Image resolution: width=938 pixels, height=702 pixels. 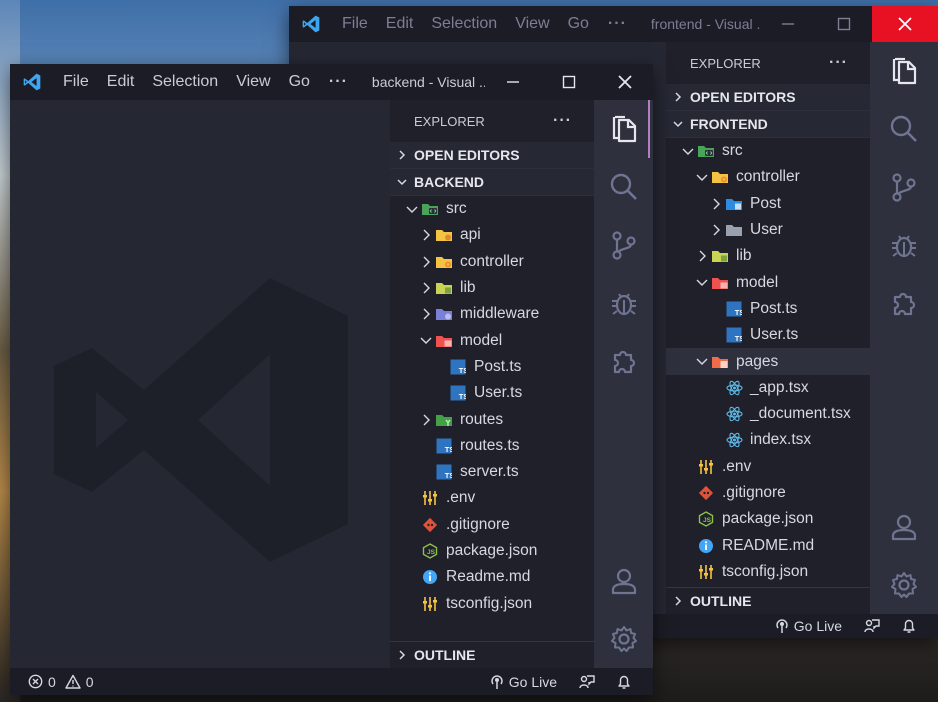 I want to click on search-icon, so click(x=623, y=186).